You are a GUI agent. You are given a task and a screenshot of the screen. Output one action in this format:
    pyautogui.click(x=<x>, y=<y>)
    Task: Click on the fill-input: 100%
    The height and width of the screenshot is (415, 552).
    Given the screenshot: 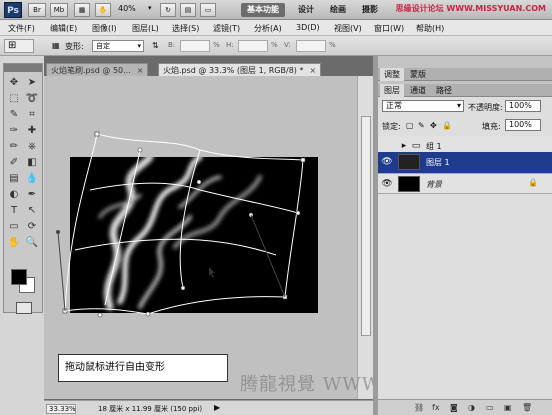 What is the action you would take?
    pyautogui.click(x=523, y=125)
    